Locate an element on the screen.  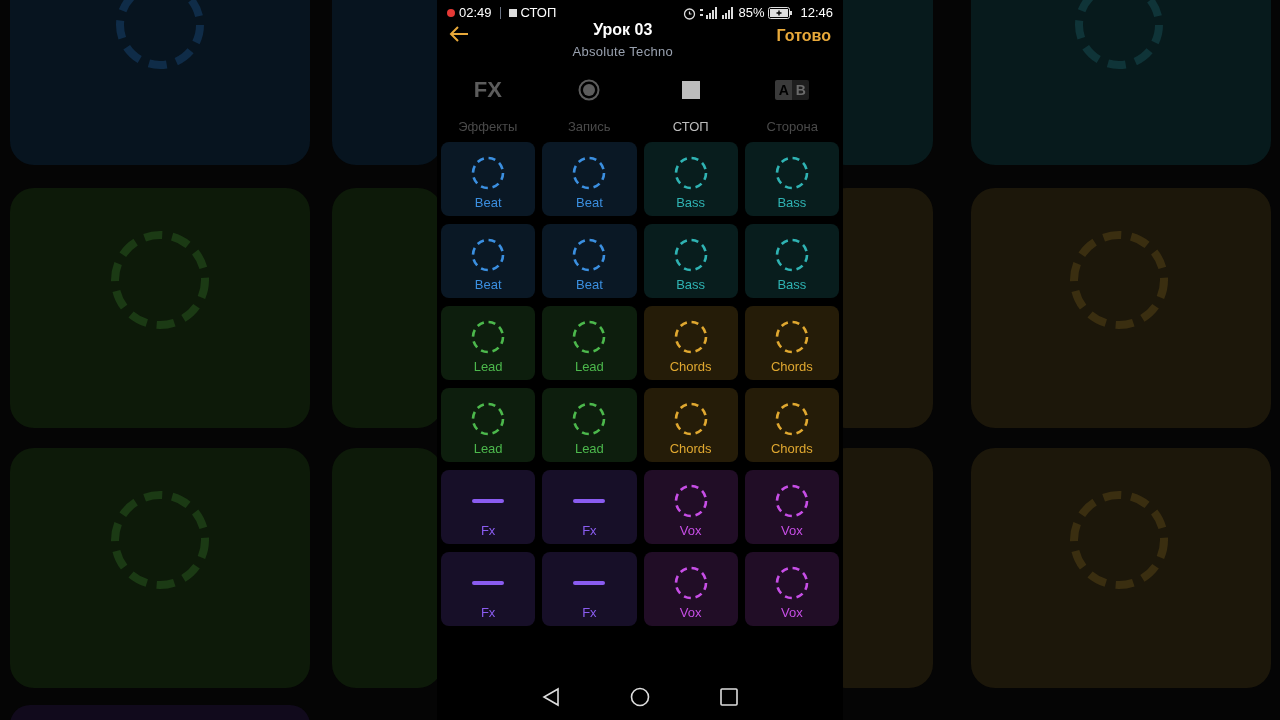
recording-time: 02:49 is located at coordinates (475, 13).